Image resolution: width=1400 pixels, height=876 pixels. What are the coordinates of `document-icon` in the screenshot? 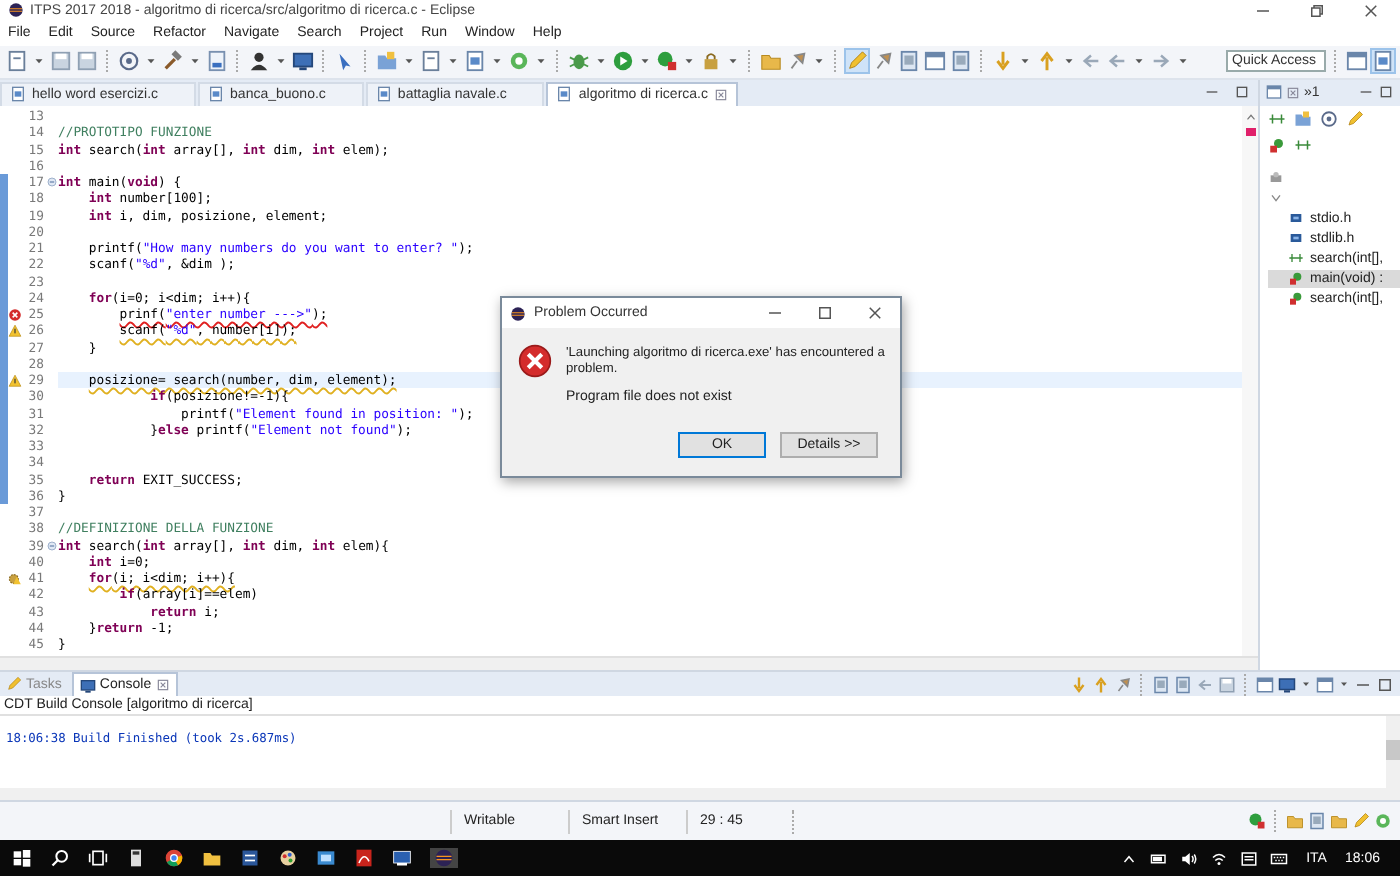 It's located at (250, 858).